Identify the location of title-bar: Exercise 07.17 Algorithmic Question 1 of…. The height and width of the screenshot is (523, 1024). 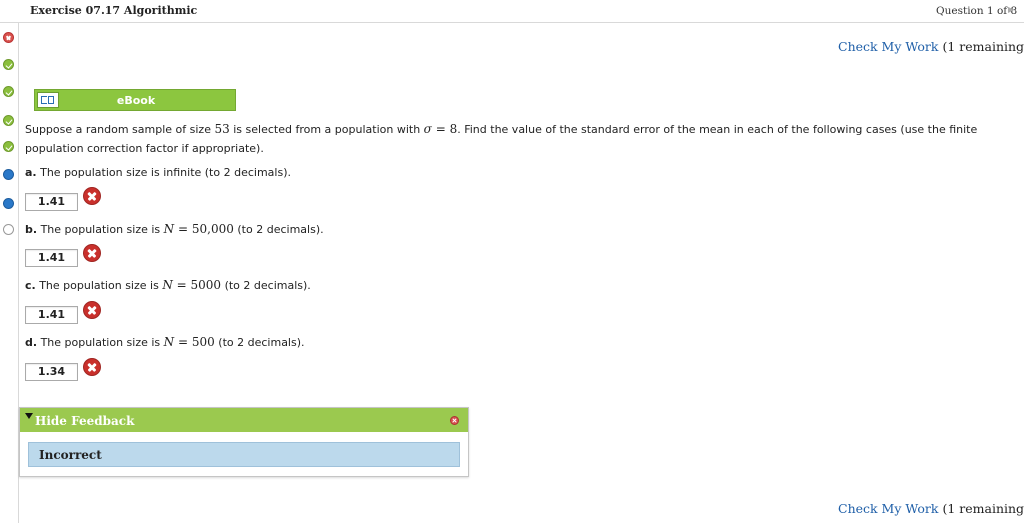
(512, 11).